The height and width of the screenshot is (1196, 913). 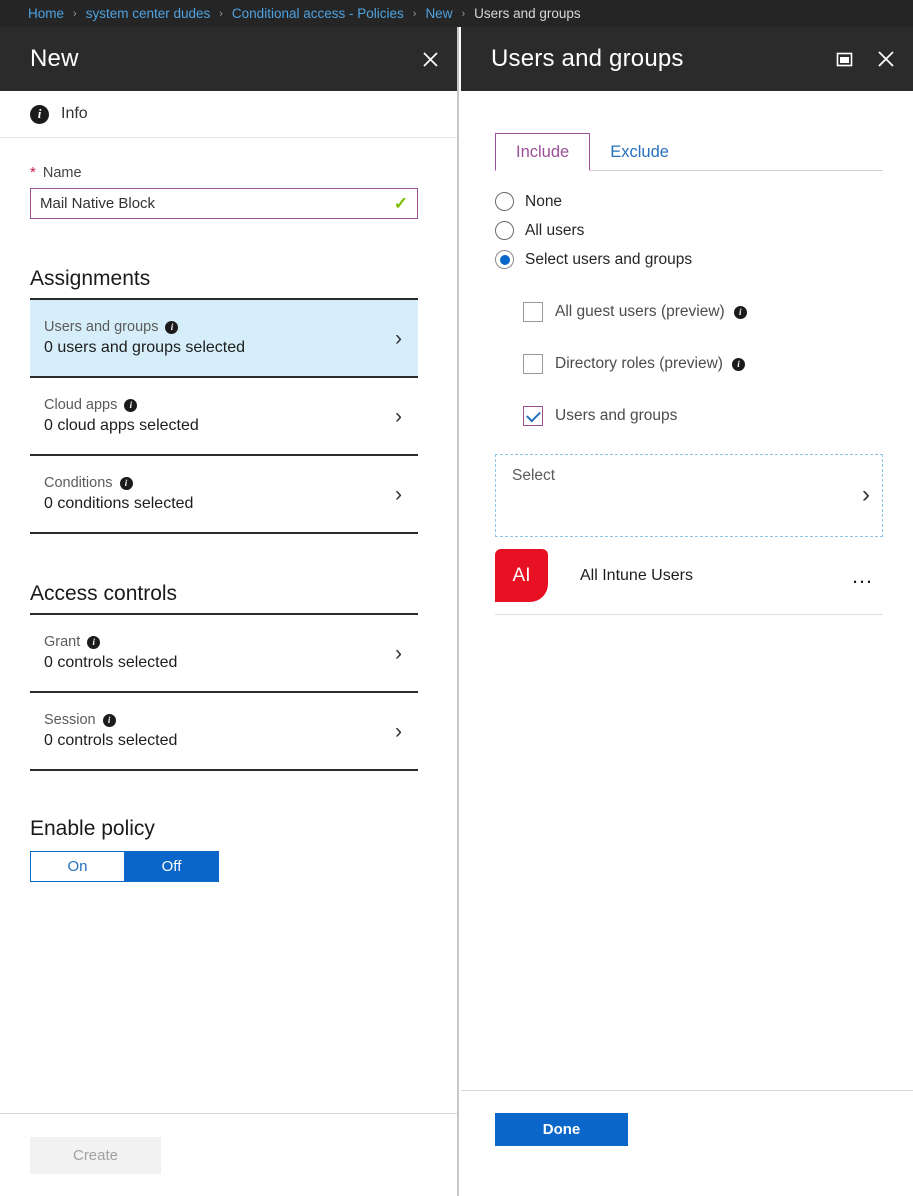 I want to click on assignment-row-conditions: Conditions i 0 conditions selected ›, so click(x=224, y=495).